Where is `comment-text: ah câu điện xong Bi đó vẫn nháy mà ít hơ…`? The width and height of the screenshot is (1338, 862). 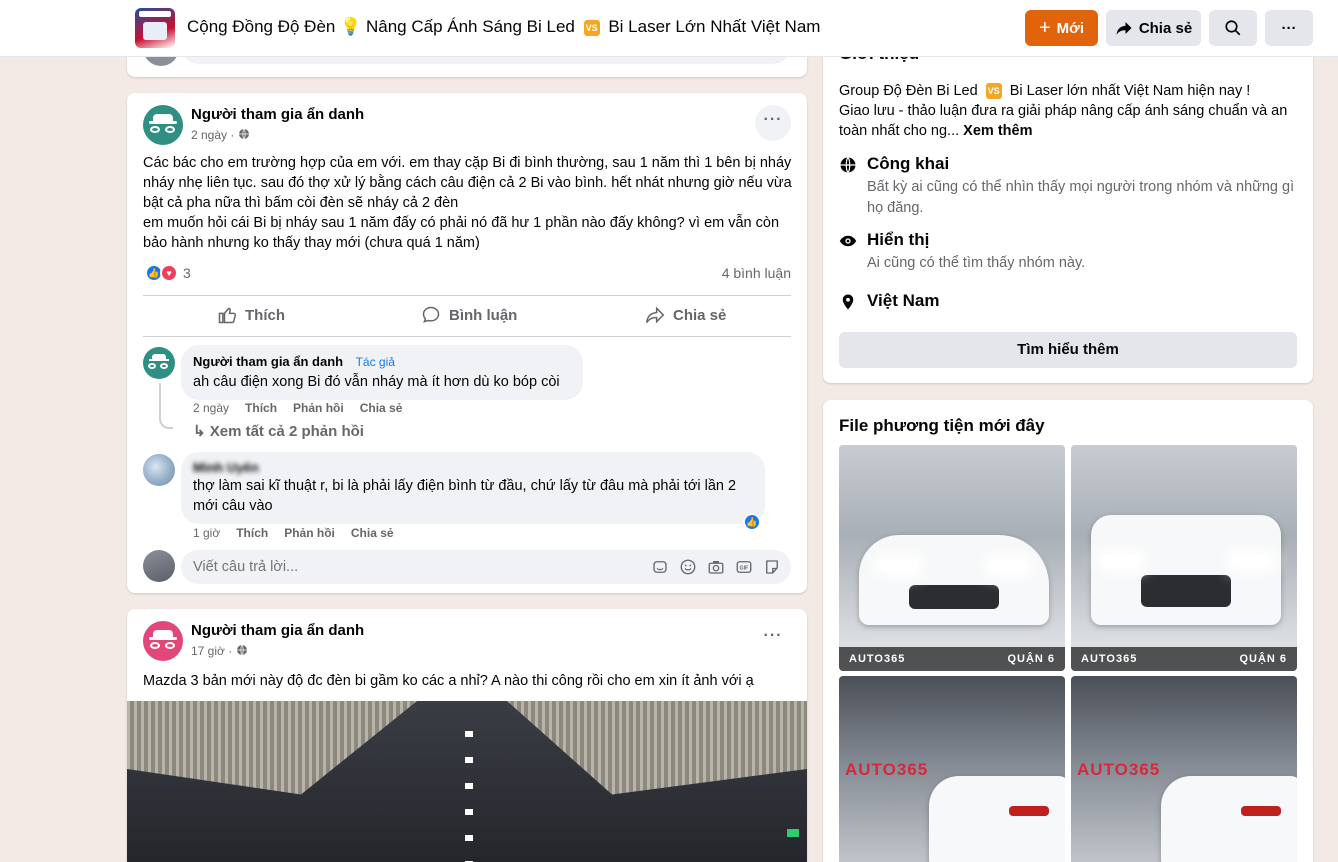 comment-text: ah câu điện xong Bi đó vẫn nháy mà ít hơ… is located at coordinates (376, 382).